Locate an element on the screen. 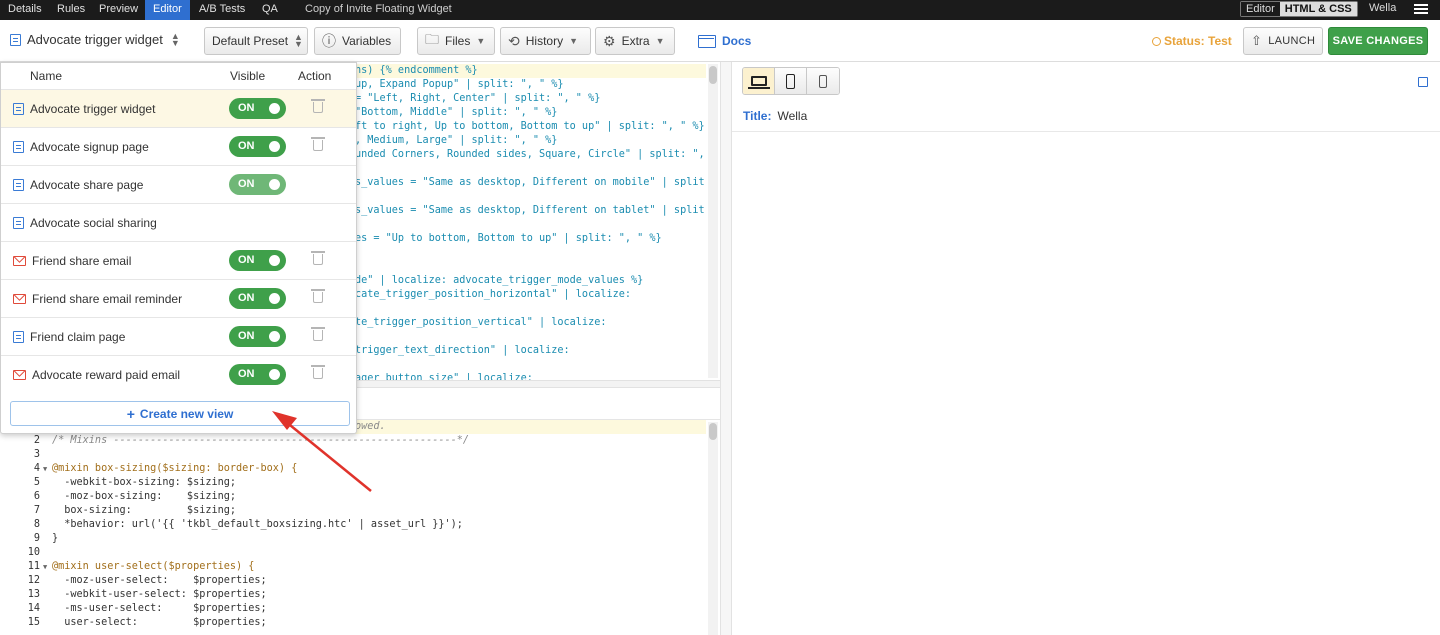 The height and width of the screenshot is (635, 1440). docs-link: Docs is located at coordinates (724, 41).